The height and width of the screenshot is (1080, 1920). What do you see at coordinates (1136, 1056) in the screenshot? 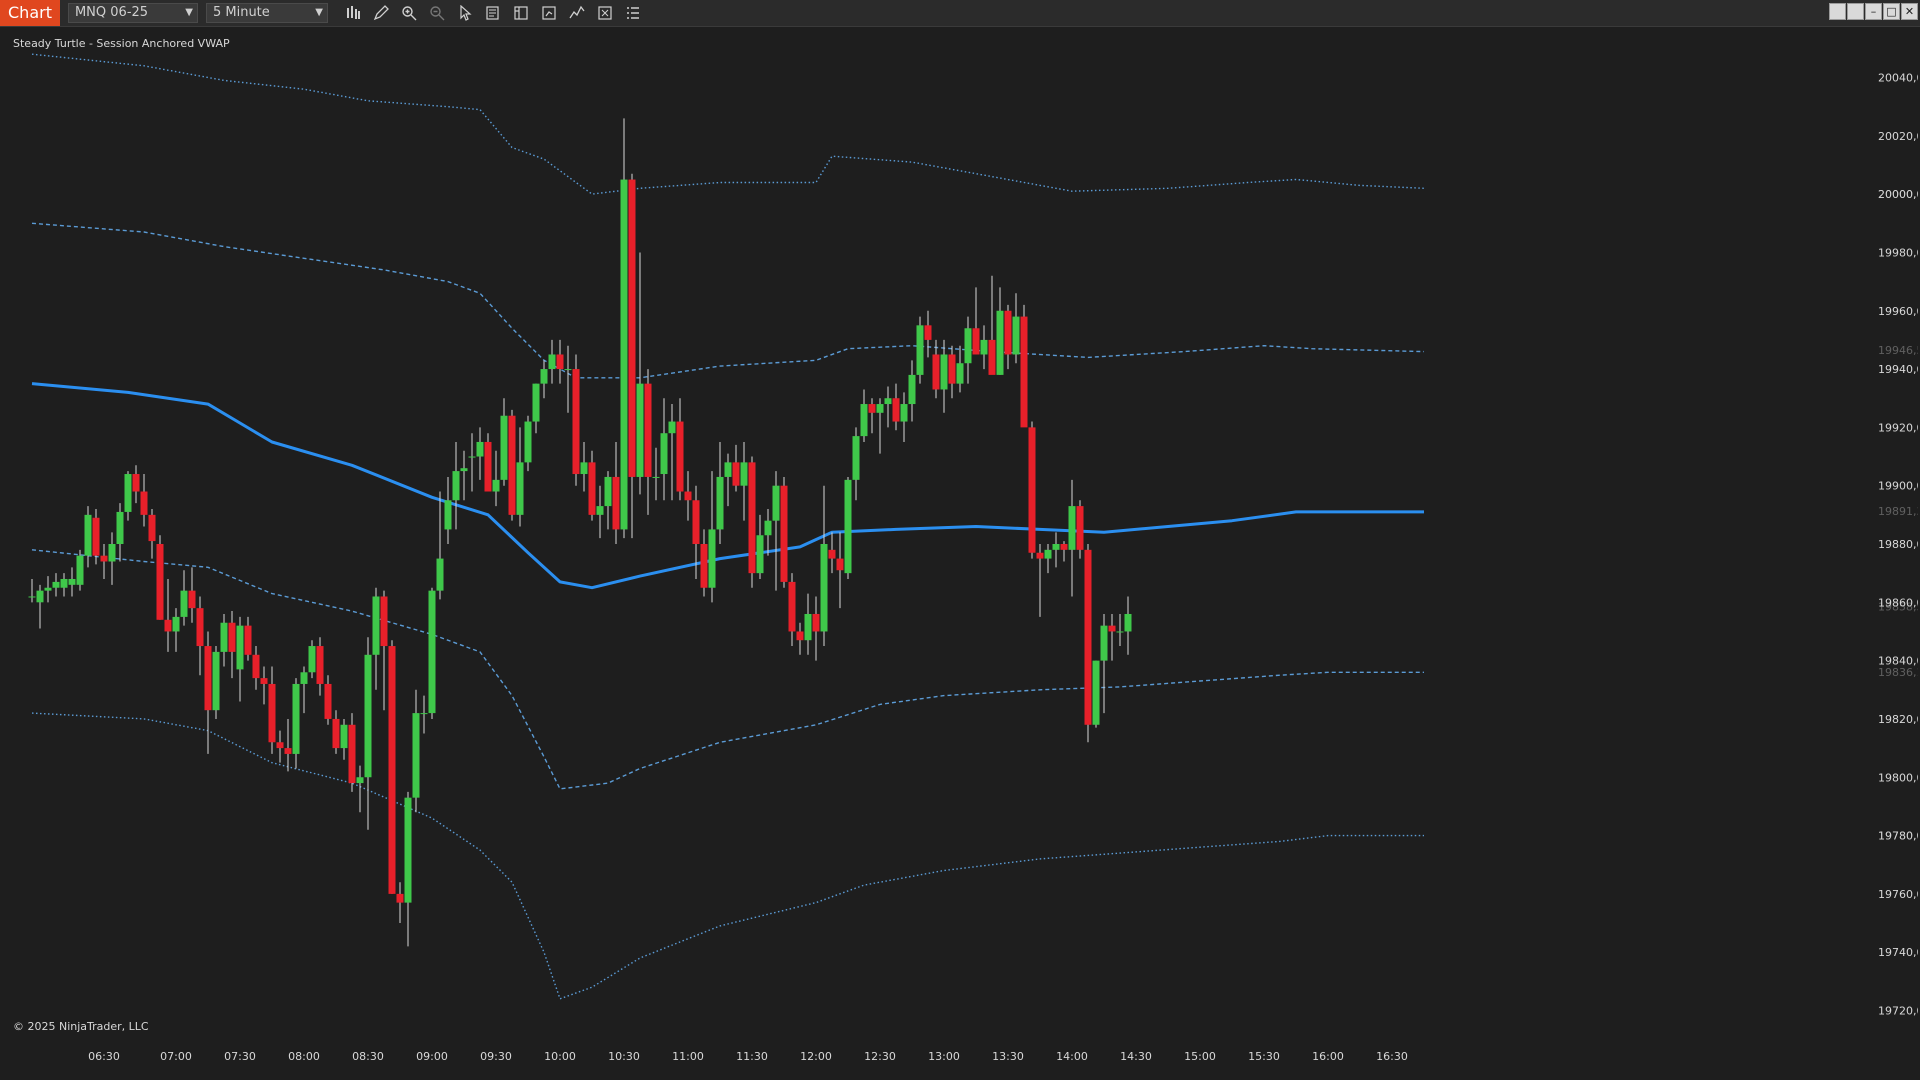
I see `x-tick-label: 14:30` at bounding box center [1136, 1056].